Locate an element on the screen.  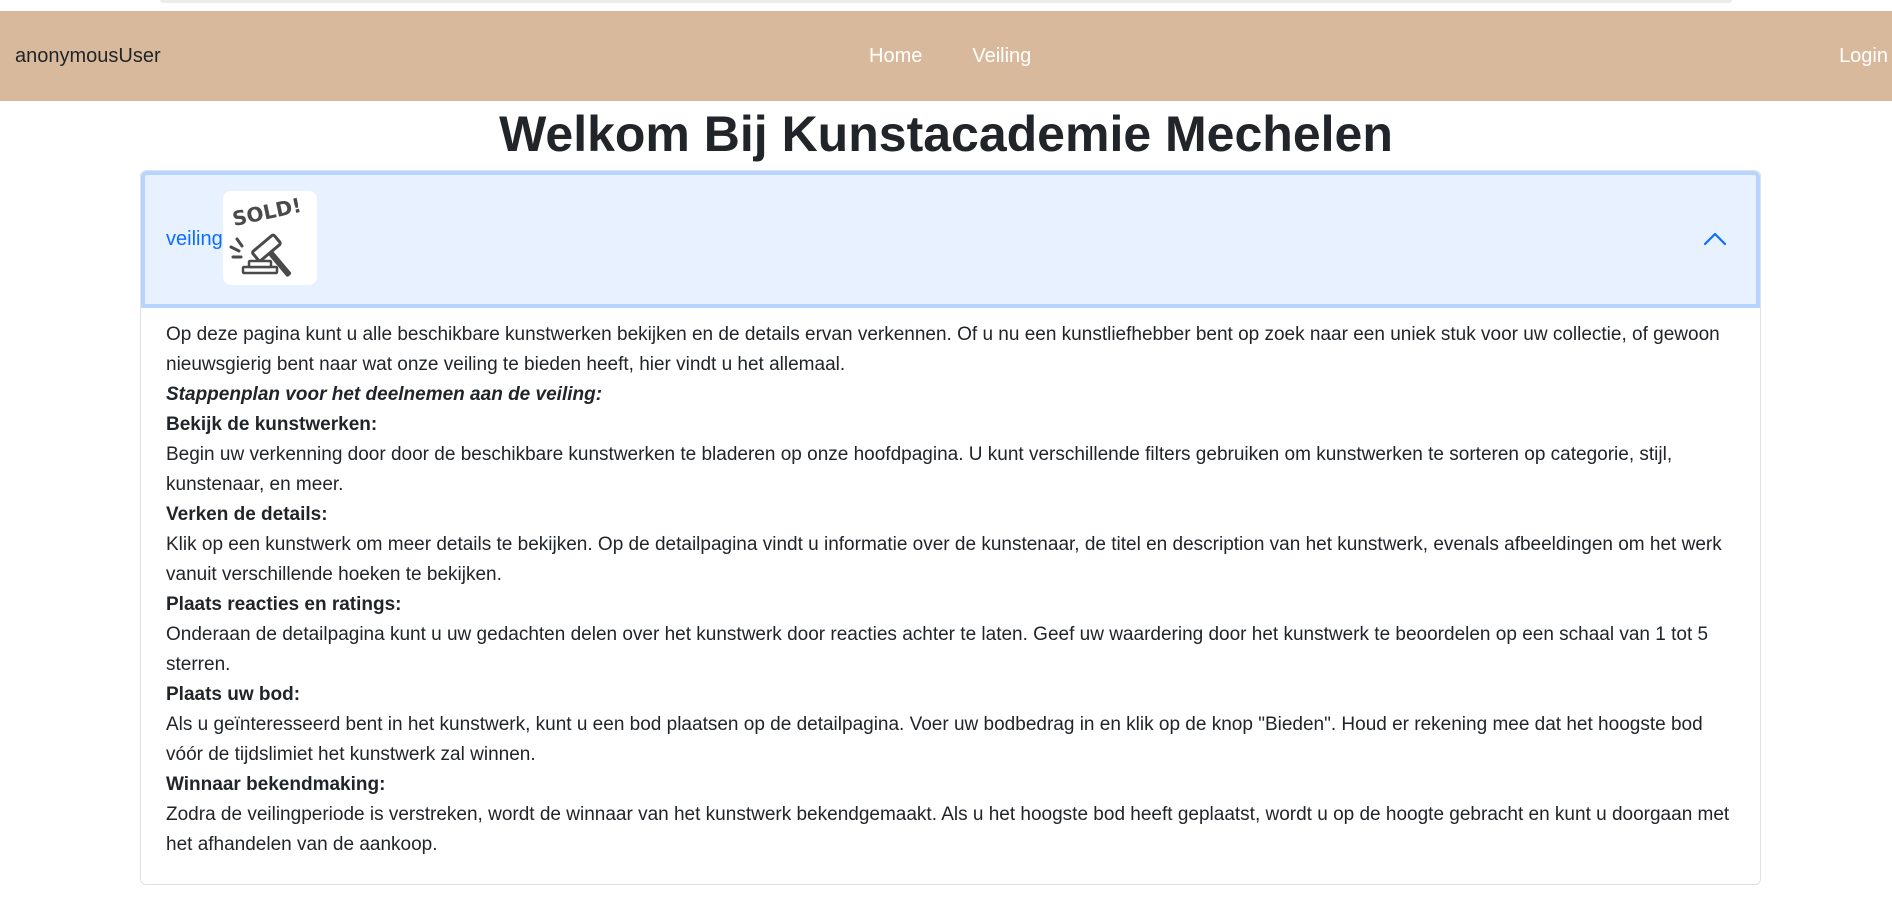
gavel-icon: SOLD! is located at coordinates (266, 235).